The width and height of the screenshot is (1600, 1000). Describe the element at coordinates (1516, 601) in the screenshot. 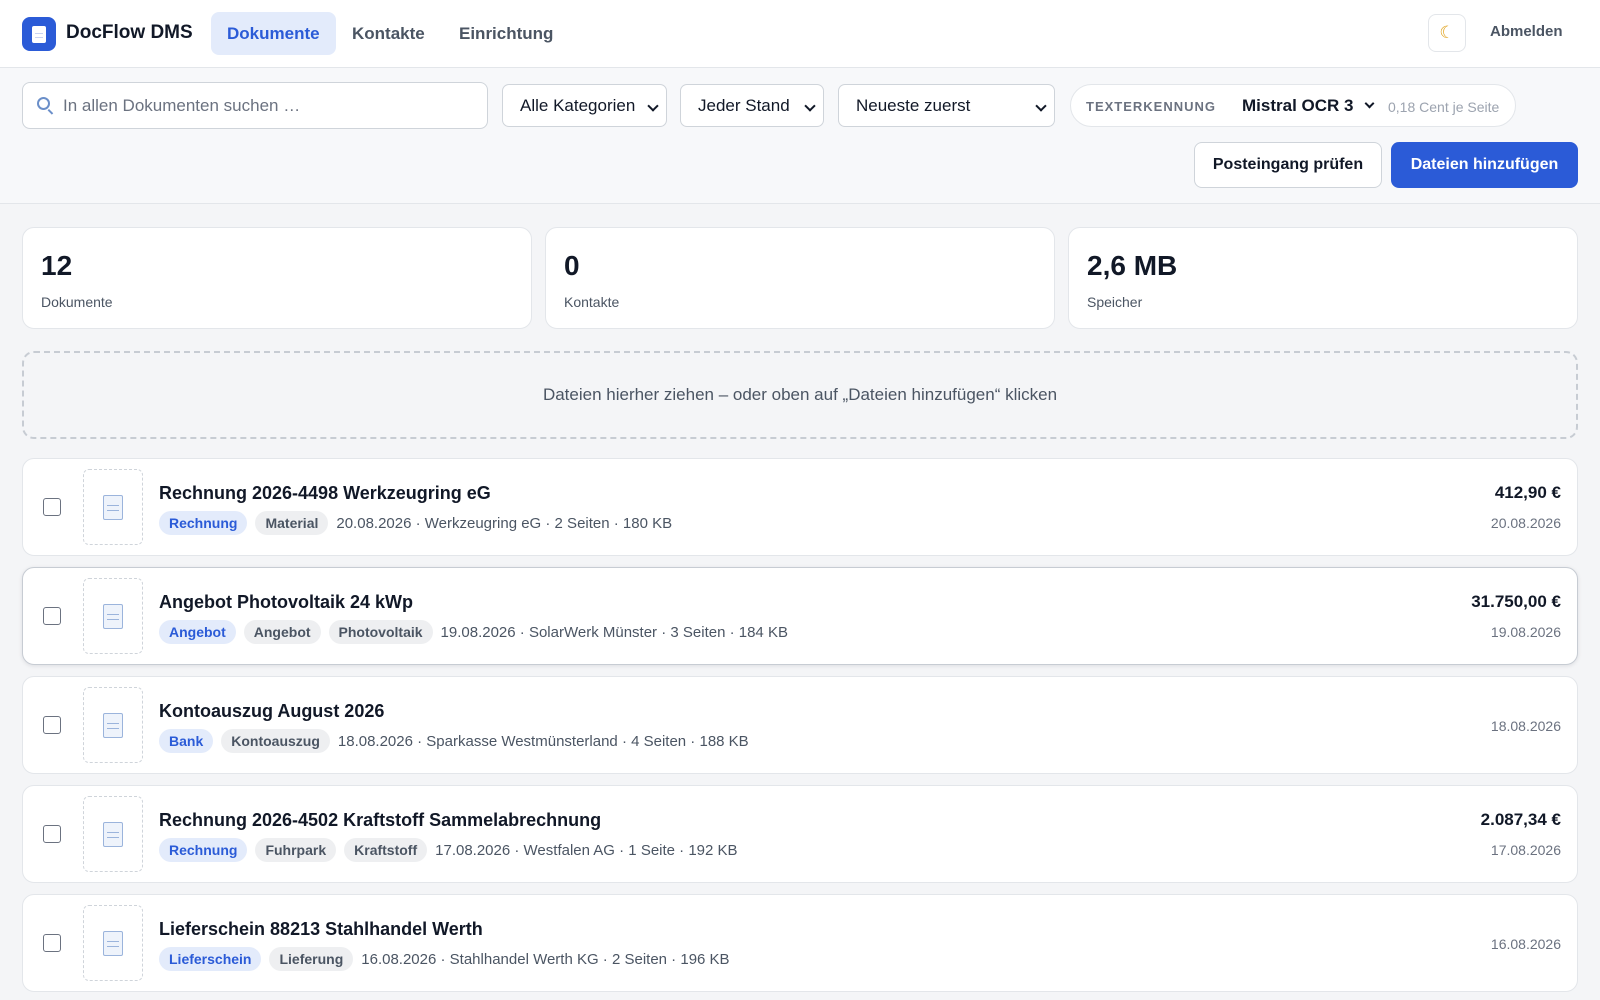

I see `document-amount: 31.750,00 €` at that location.